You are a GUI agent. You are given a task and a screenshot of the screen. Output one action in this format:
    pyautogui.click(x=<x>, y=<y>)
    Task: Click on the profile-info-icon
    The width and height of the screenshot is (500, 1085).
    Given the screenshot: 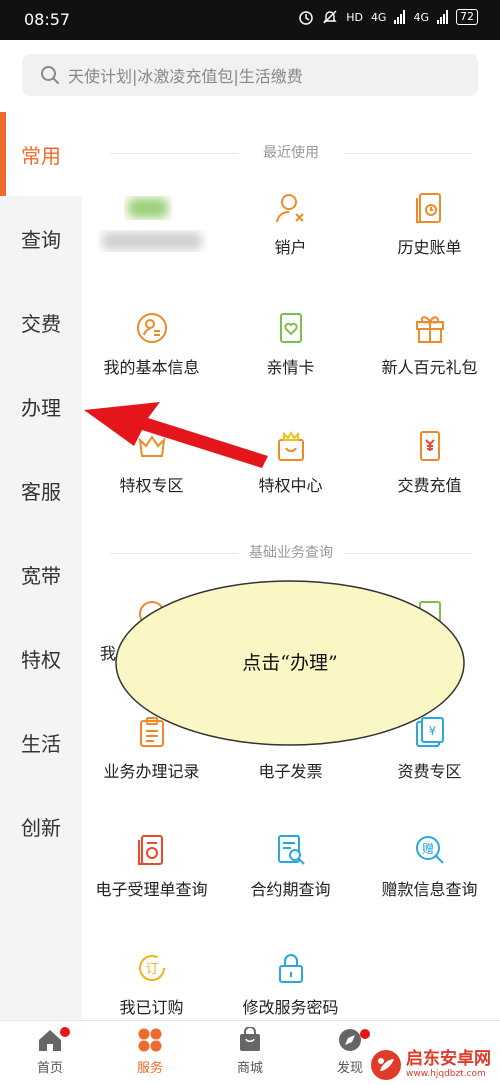 What is the action you would take?
    pyautogui.click(x=152, y=328)
    